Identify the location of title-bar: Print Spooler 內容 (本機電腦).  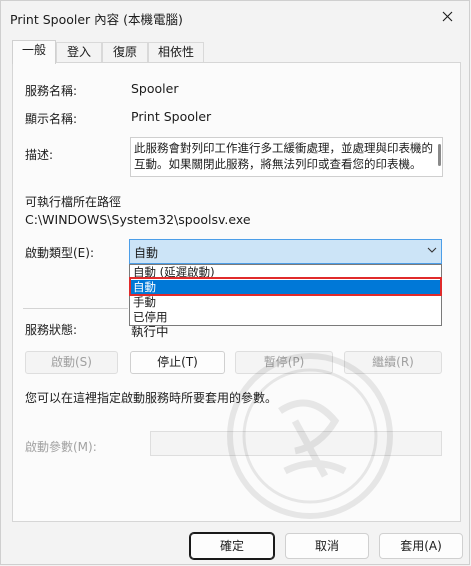
(235, 17).